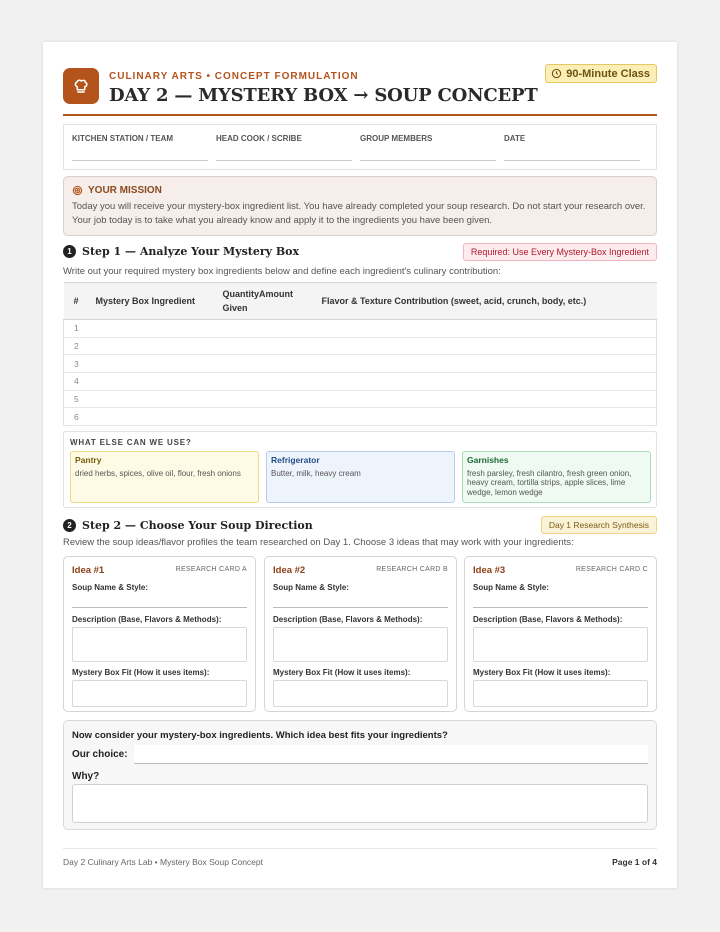  I want to click on head-cook-label: HEAD COOK / SCRIBE, so click(259, 138).